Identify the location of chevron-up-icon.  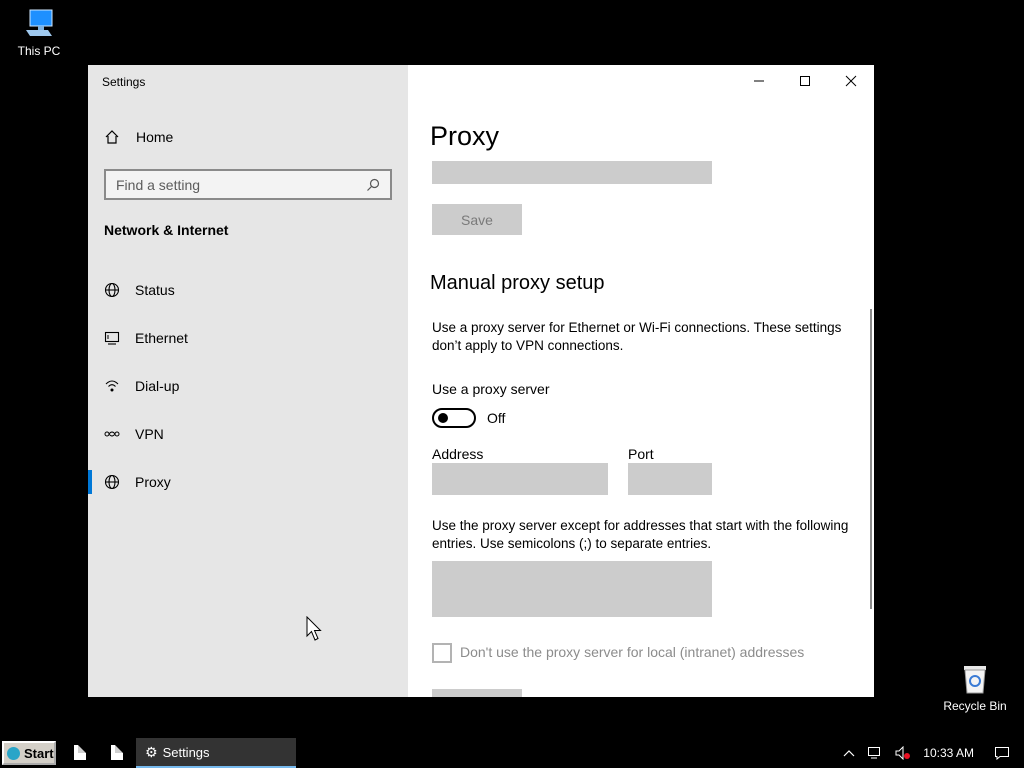
(849, 753).